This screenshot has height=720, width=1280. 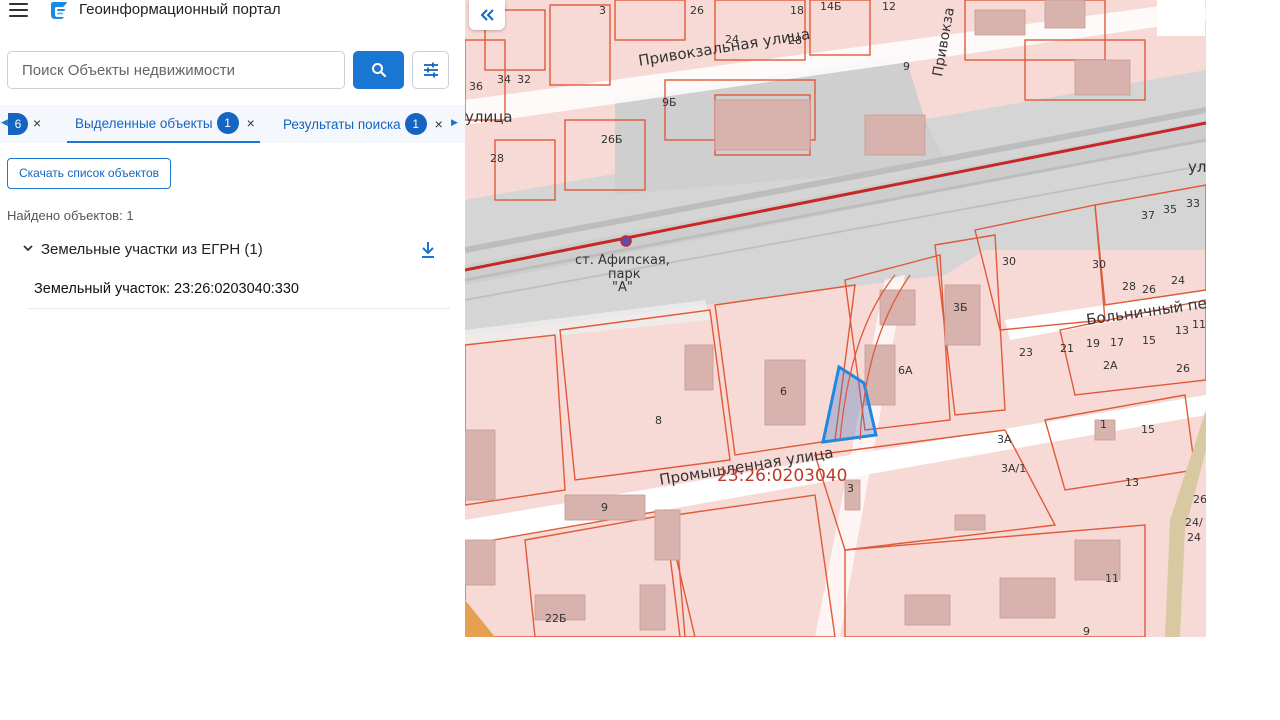 What do you see at coordinates (1093, 343) in the screenshot?
I see `house-number: 19` at bounding box center [1093, 343].